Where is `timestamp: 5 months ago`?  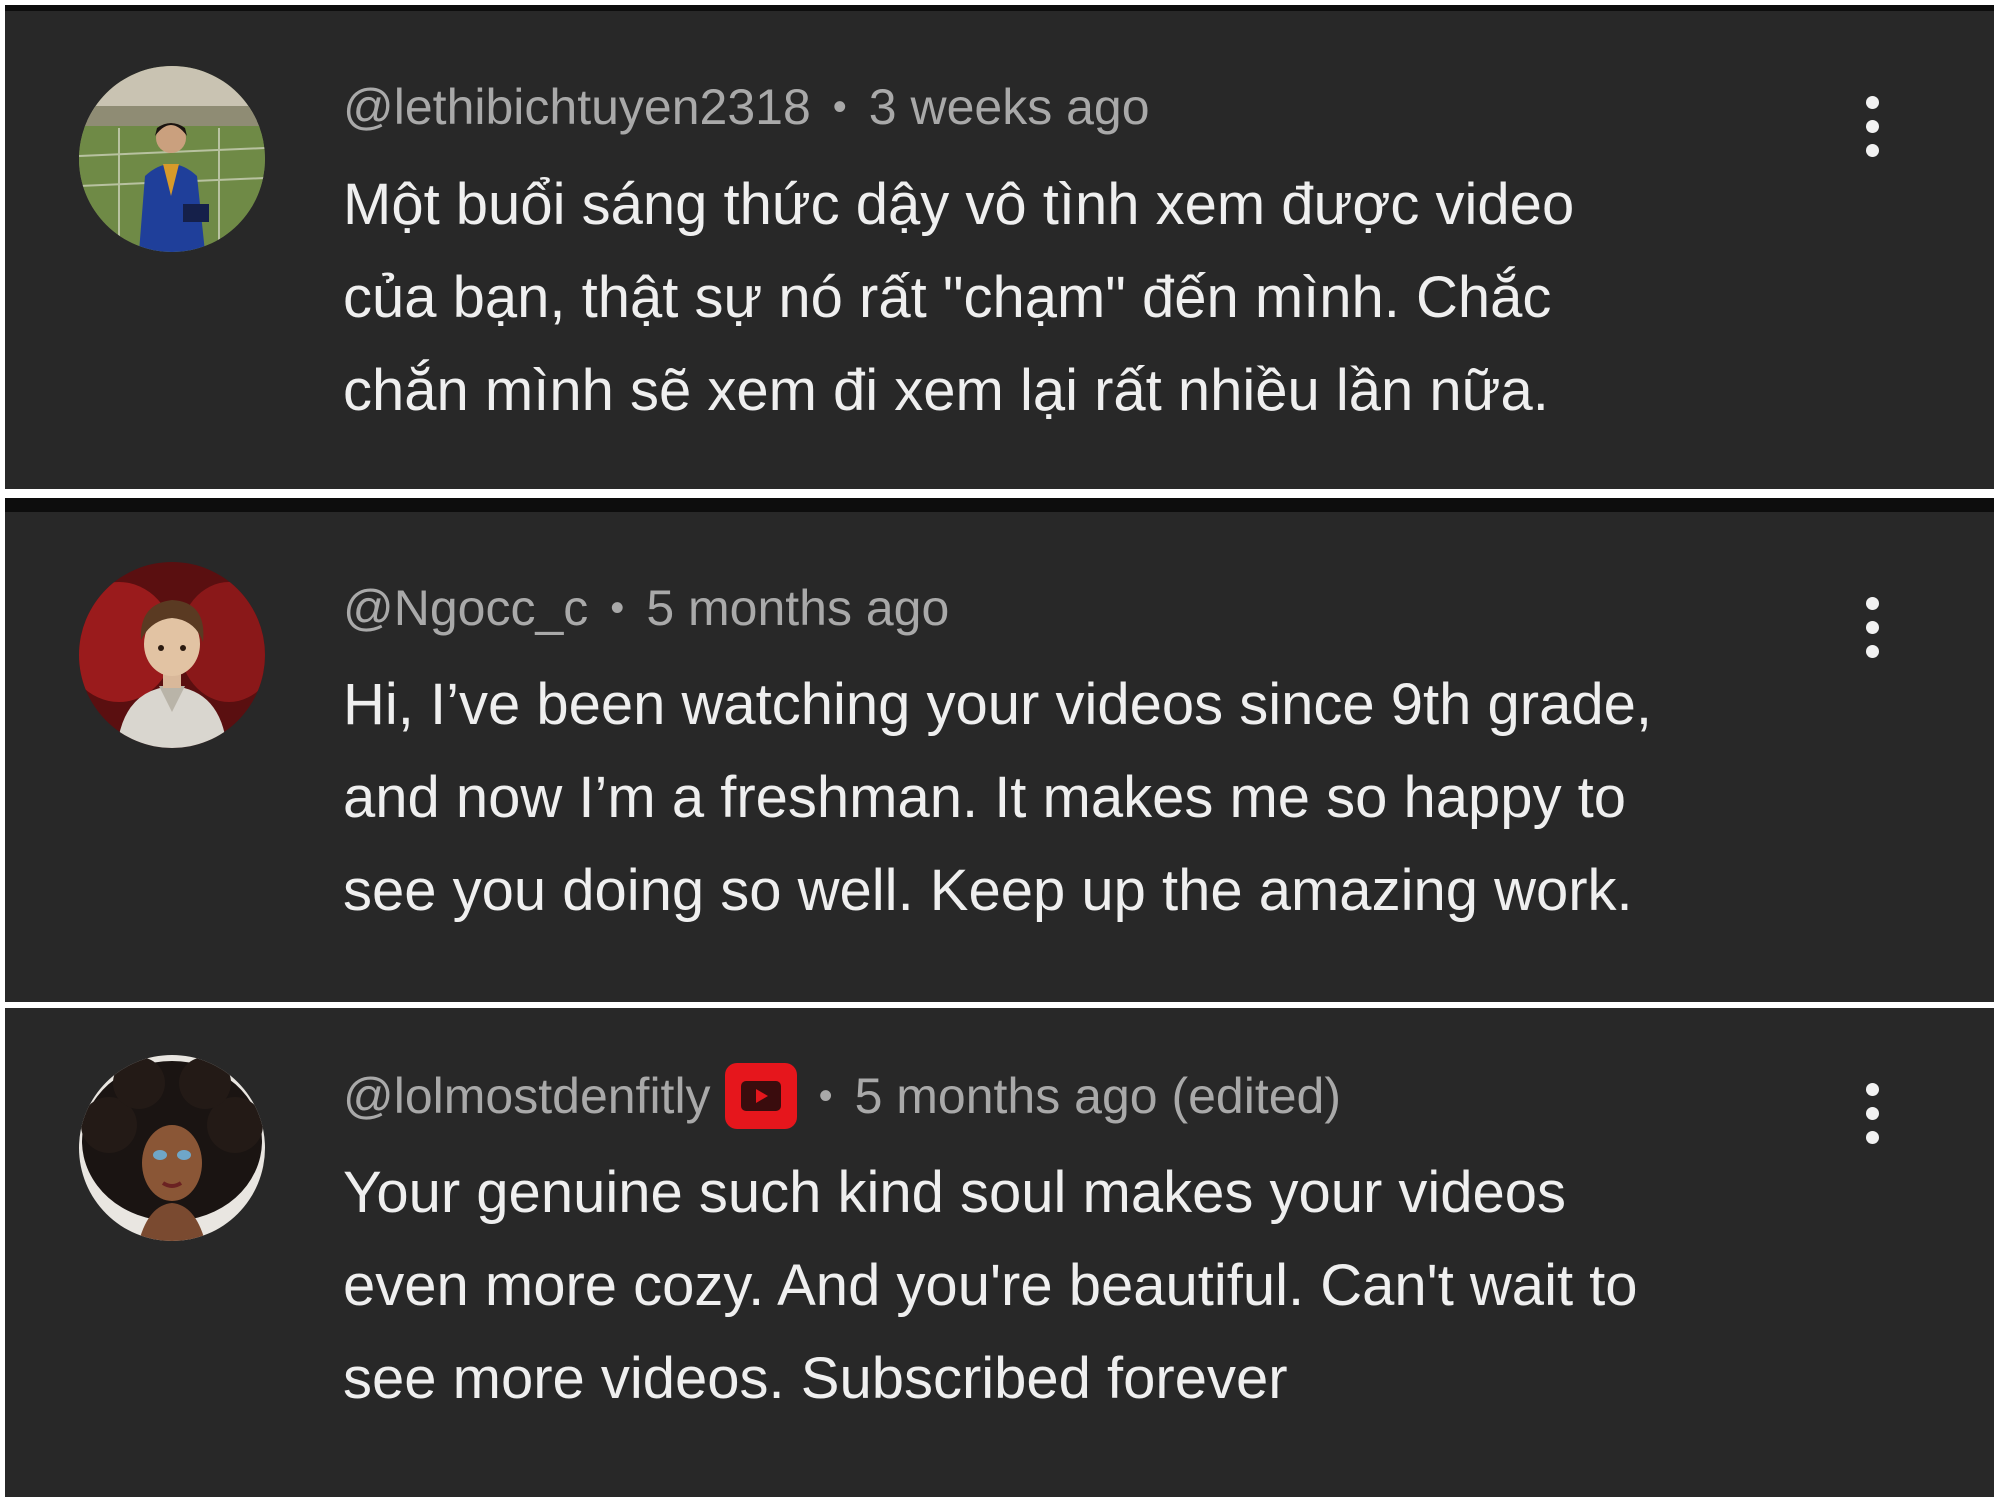 timestamp: 5 months ago is located at coordinates (797, 608).